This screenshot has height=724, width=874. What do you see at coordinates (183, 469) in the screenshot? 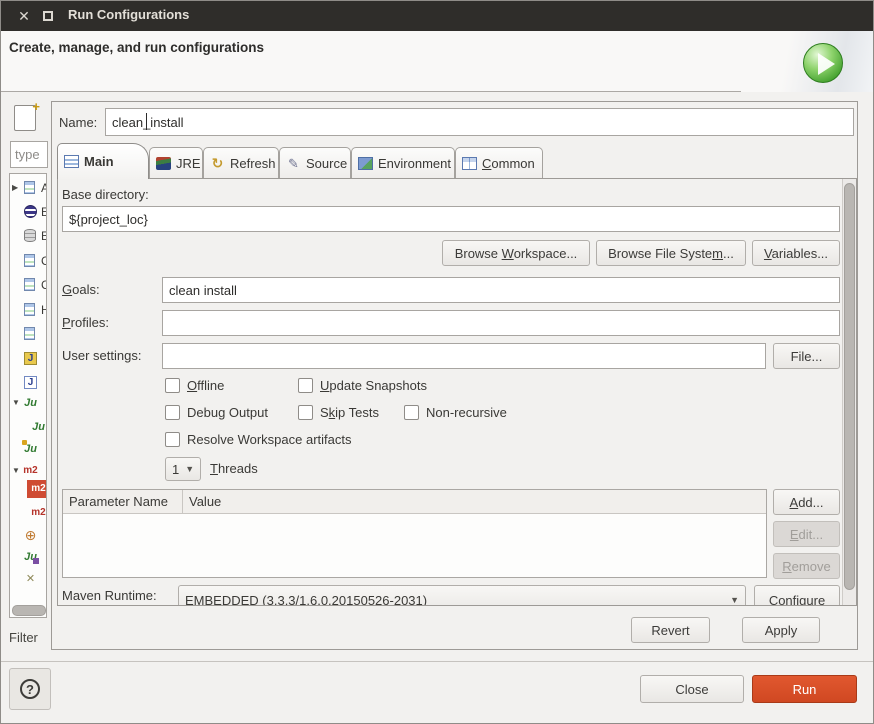
I see `threads-dropdown: 1 ▼` at bounding box center [183, 469].